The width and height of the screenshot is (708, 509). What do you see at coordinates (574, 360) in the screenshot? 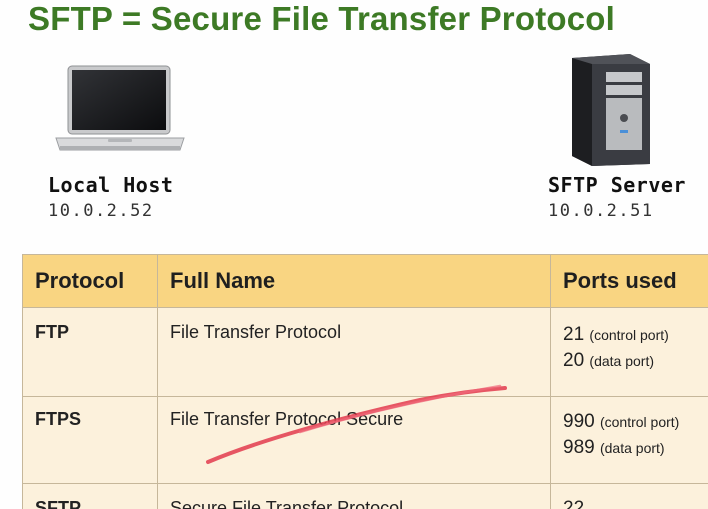
I see `port-number: 20` at bounding box center [574, 360].